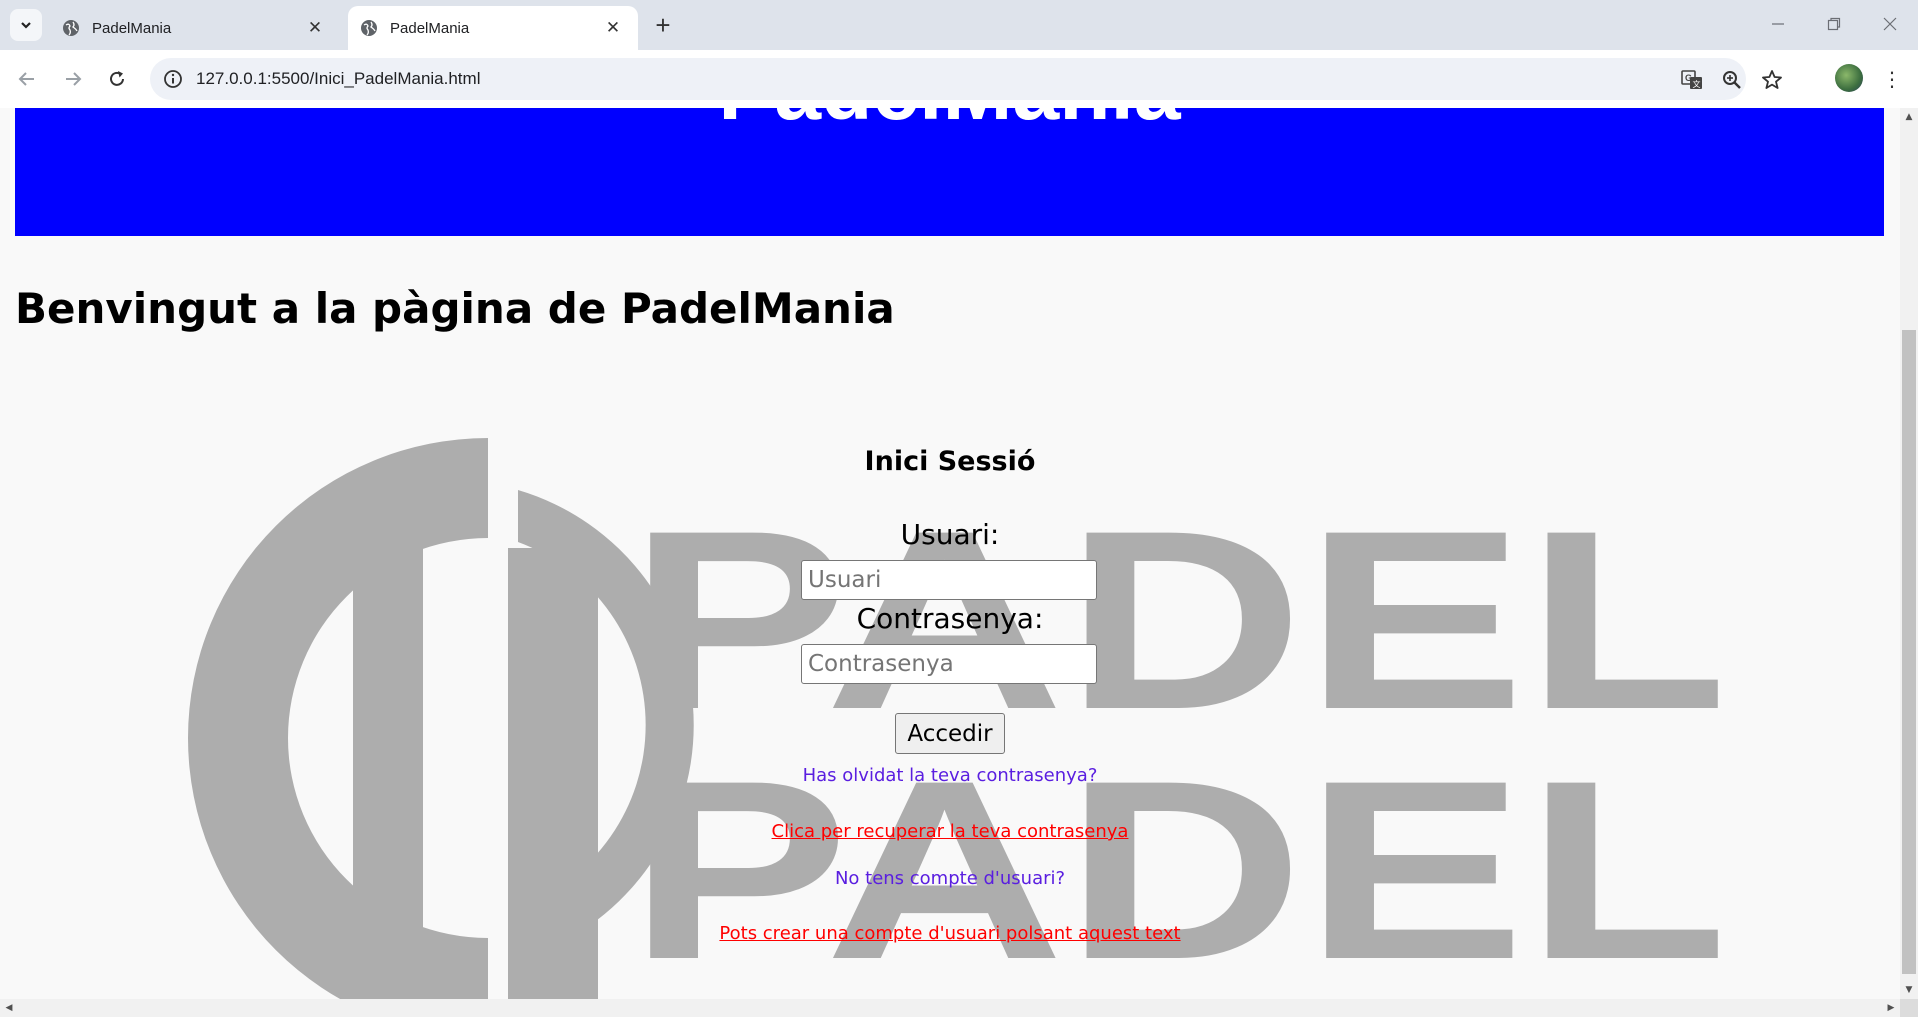 This screenshot has height=1017, width=1918. What do you see at coordinates (950, 733) in the screenshot?
I see `login-submit-button: Accedir` at bounding box center [950, 733].